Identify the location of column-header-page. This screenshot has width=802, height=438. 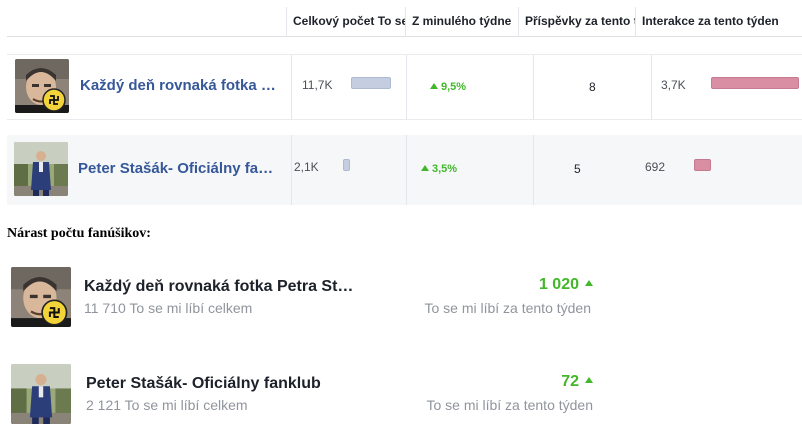
(146, 22).